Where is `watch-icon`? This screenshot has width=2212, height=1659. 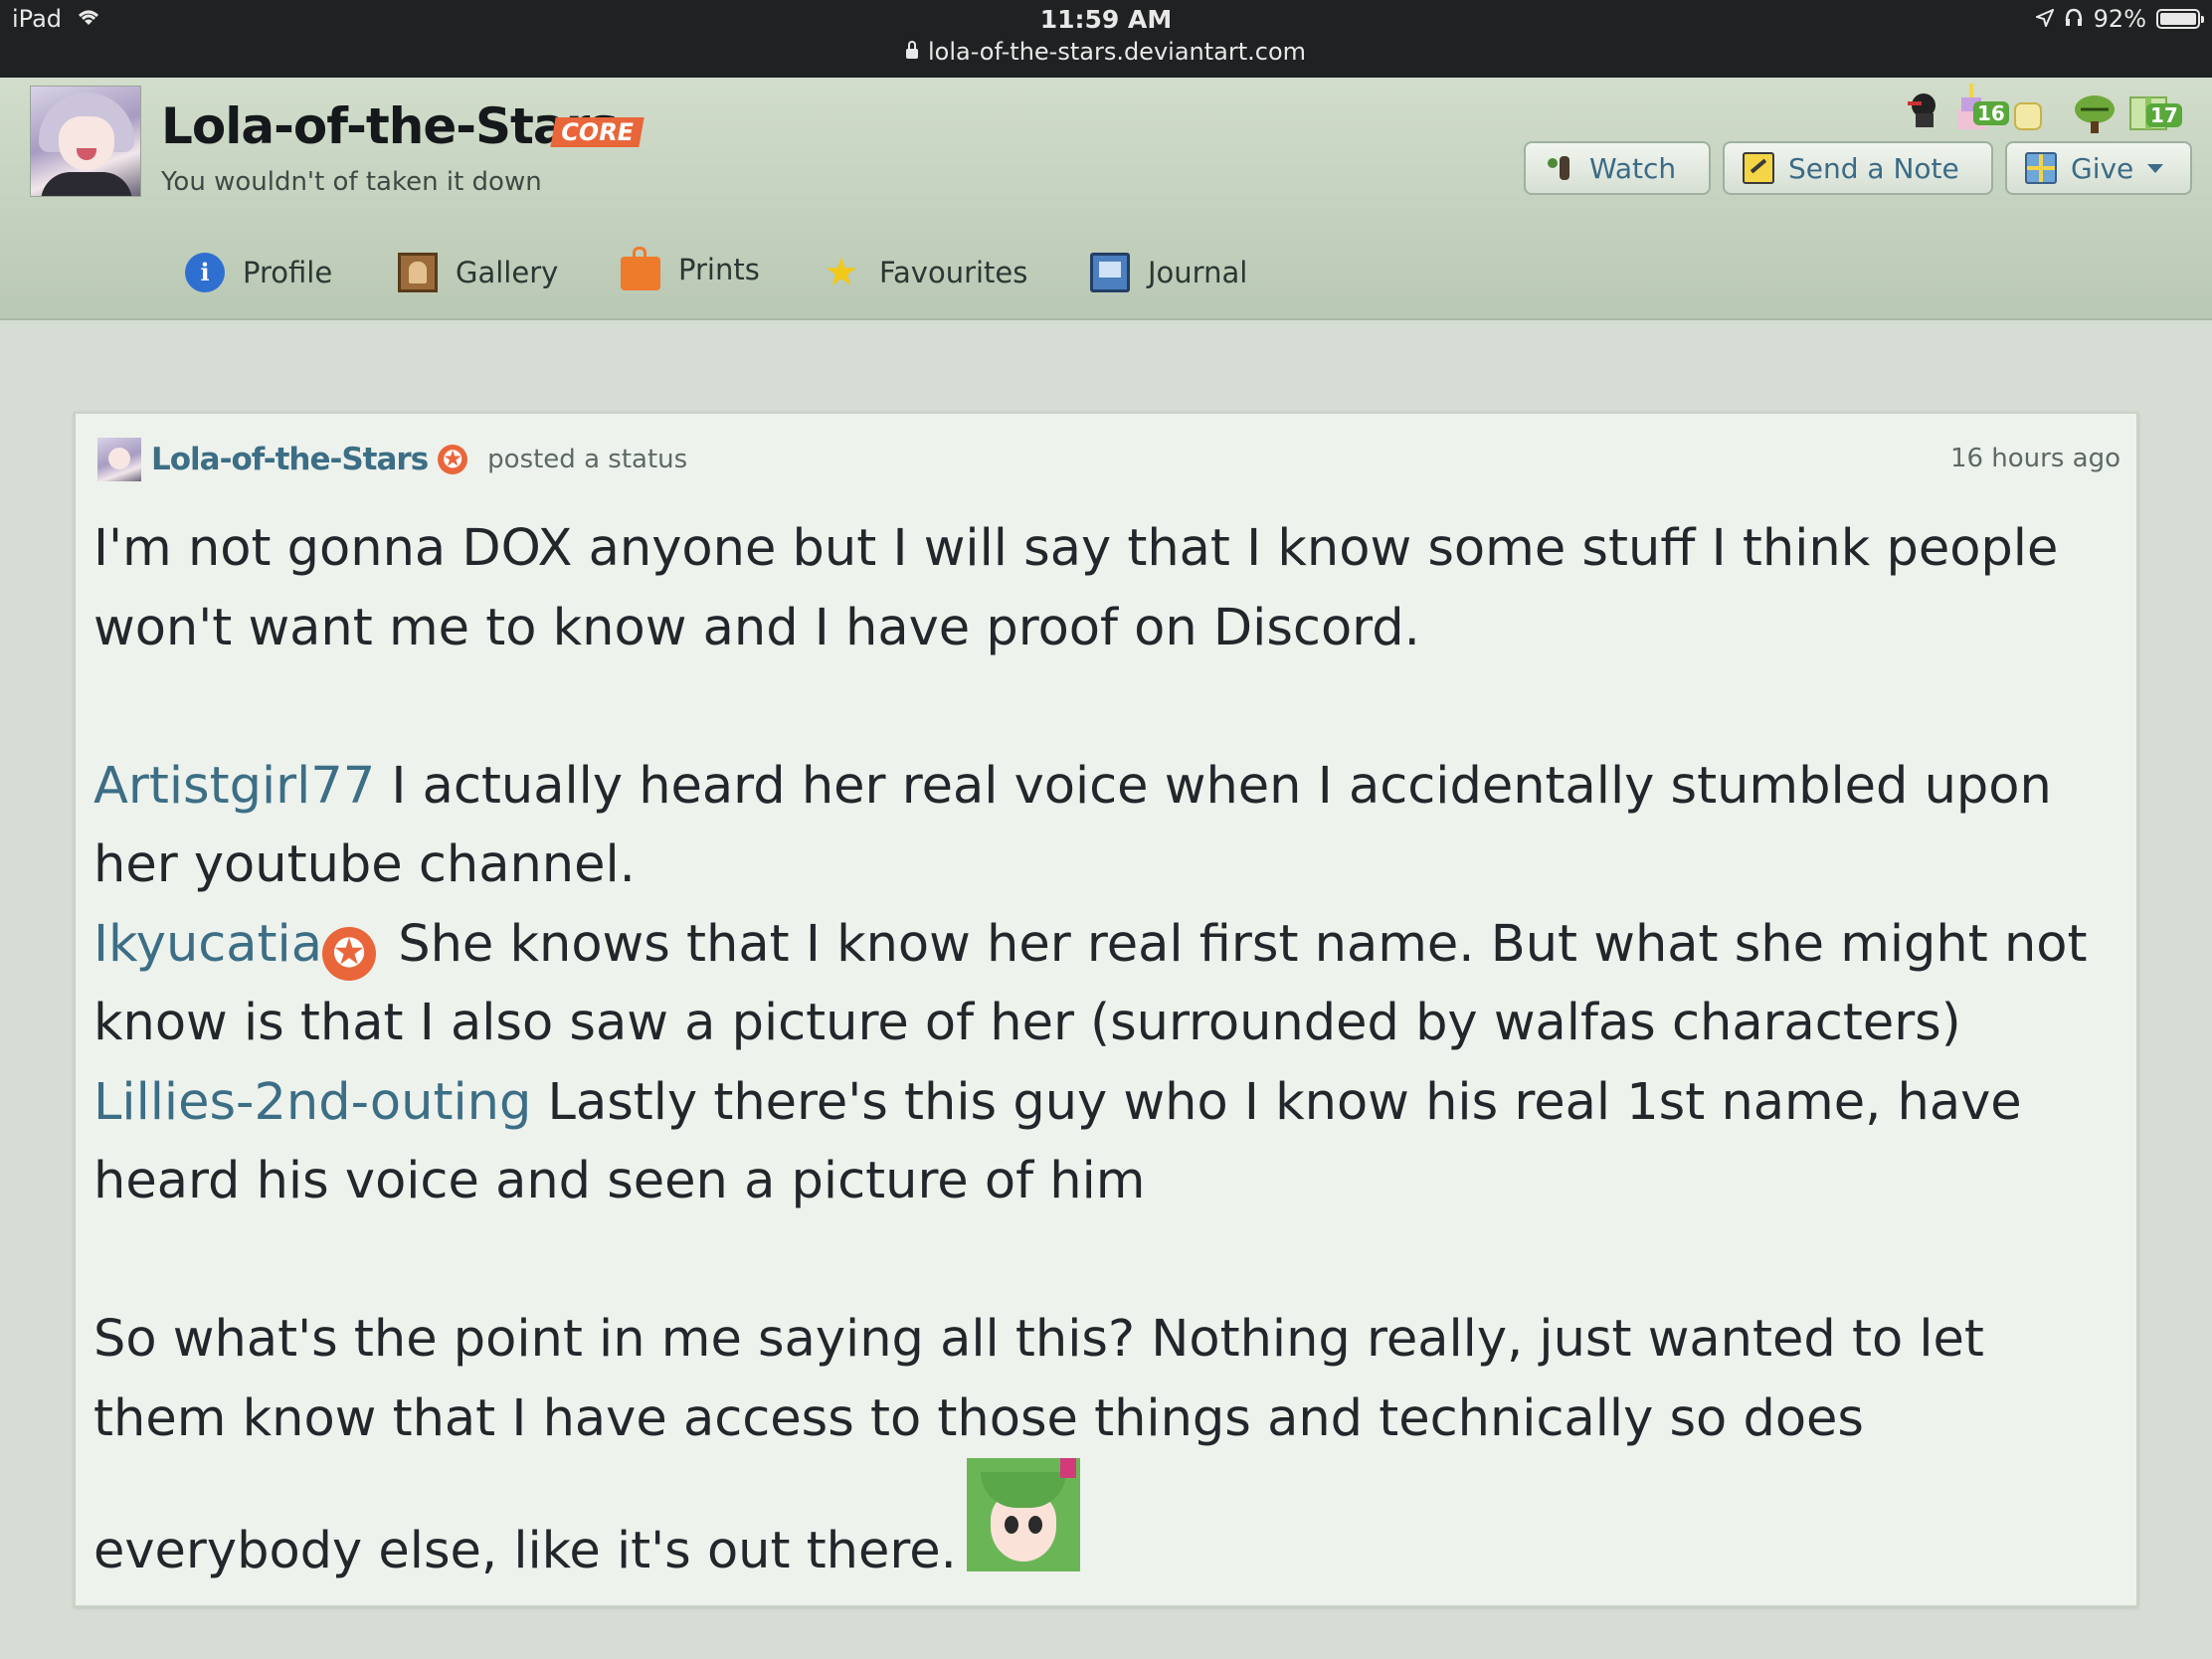
watch-icon is located at coordinates (1559, 168).